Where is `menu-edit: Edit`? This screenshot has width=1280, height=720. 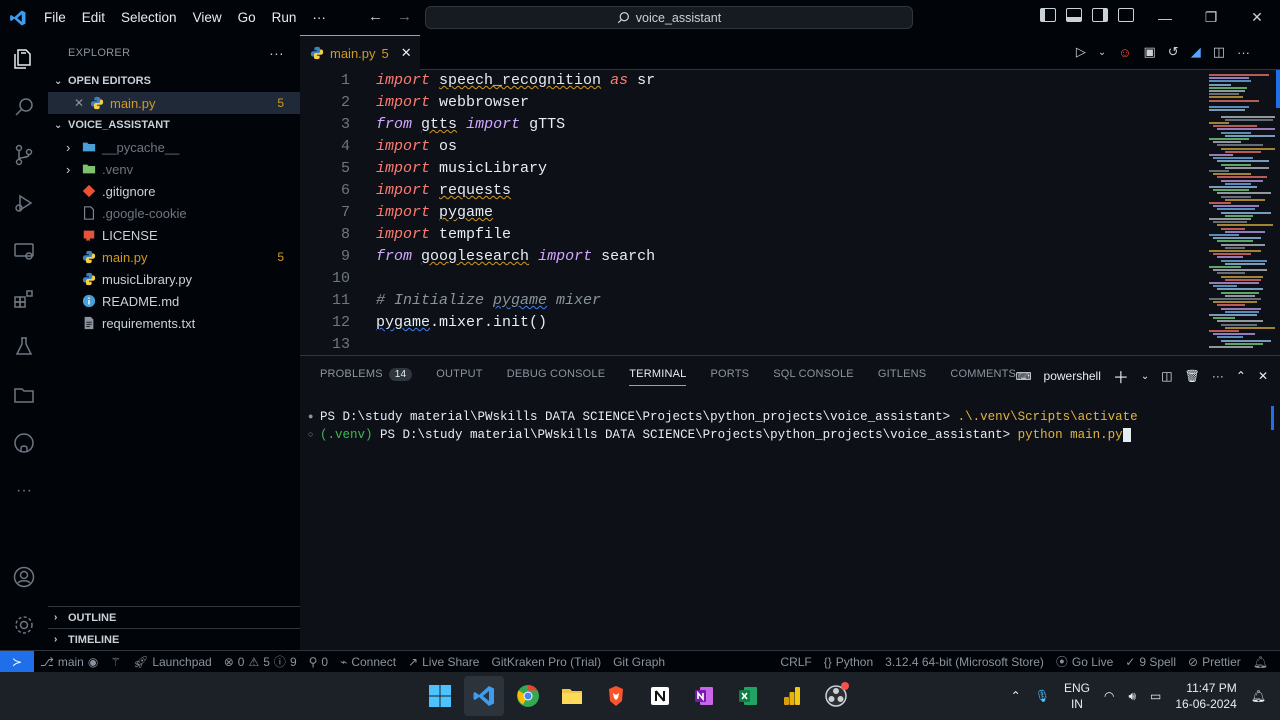 menu-edit: Edit is located at coordinates (93, 17).